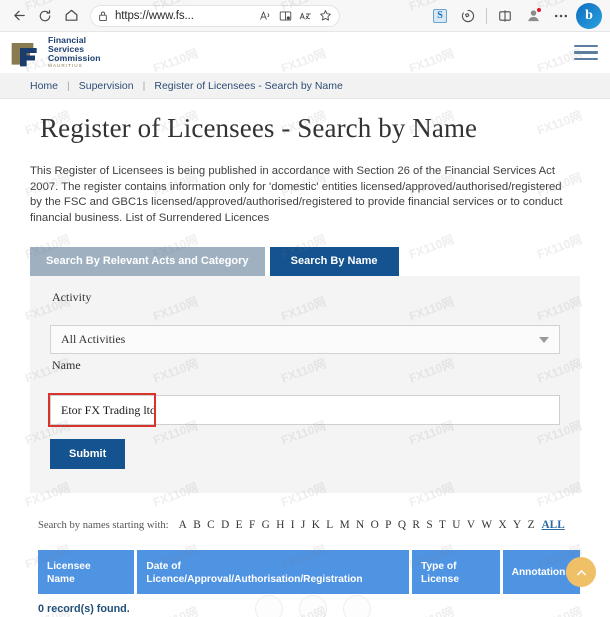 The height and width of the screenshot is (617, 610). Describe the element at coordinates (439, 567) in the screenshot. I see `header-line: Type of` at that location.